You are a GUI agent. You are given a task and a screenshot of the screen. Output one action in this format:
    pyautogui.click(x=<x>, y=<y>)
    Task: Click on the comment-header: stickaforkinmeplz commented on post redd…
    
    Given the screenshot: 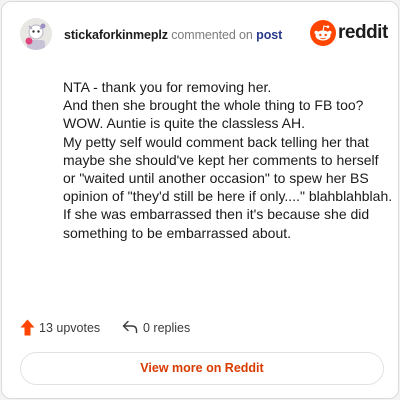 What is the action you would take?
    pyautogui.click(x=204, y=36)
    